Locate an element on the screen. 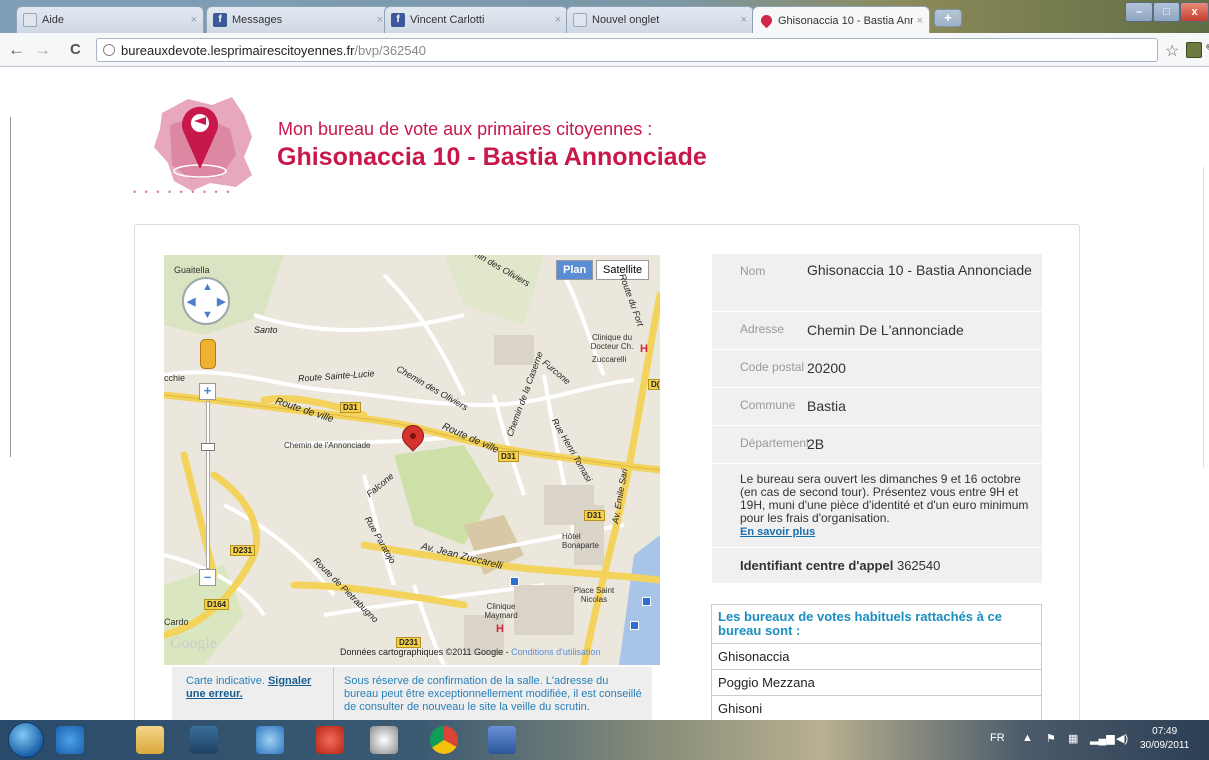 The height and width of the screenshot is (760, 1209). map-place-label: Clinique du Docteur Ch. is located at coordinates (612, 342).